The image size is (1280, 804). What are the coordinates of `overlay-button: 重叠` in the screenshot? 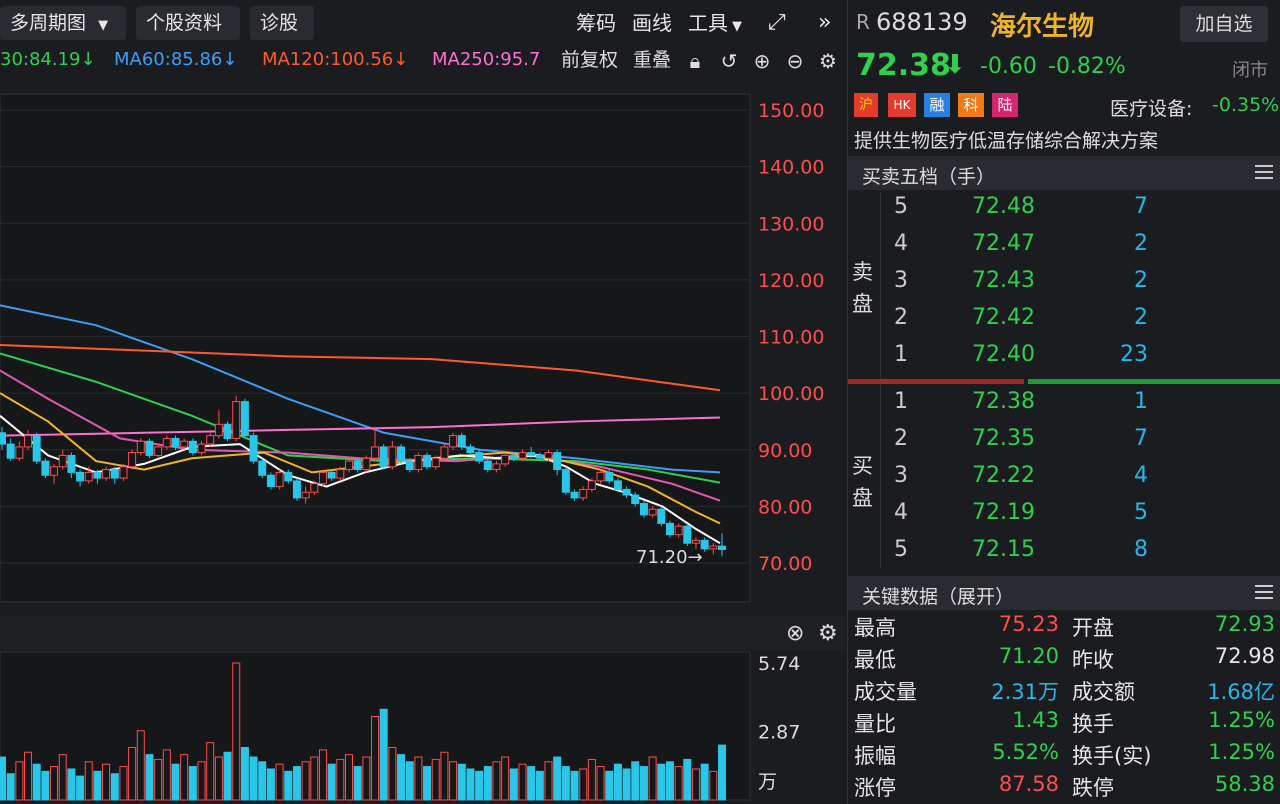 It's located at (652, 60).